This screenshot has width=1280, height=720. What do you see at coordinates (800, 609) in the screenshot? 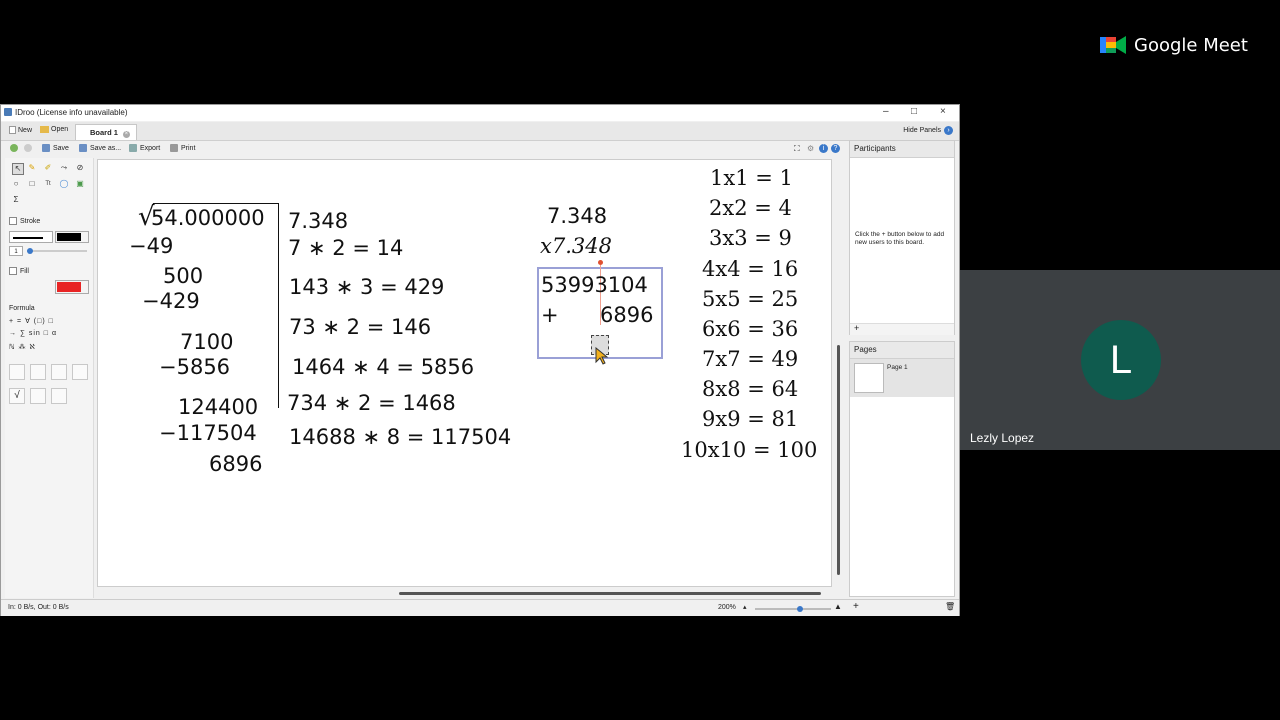
I see `zoom-slider-thumb` at bounding box center [800, 609].